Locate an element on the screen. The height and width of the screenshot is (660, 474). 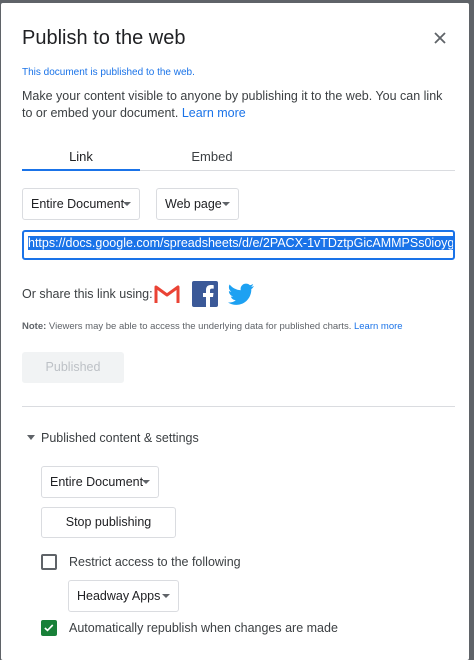
restrict-access-checkbox is located at coordinates (49, 562).